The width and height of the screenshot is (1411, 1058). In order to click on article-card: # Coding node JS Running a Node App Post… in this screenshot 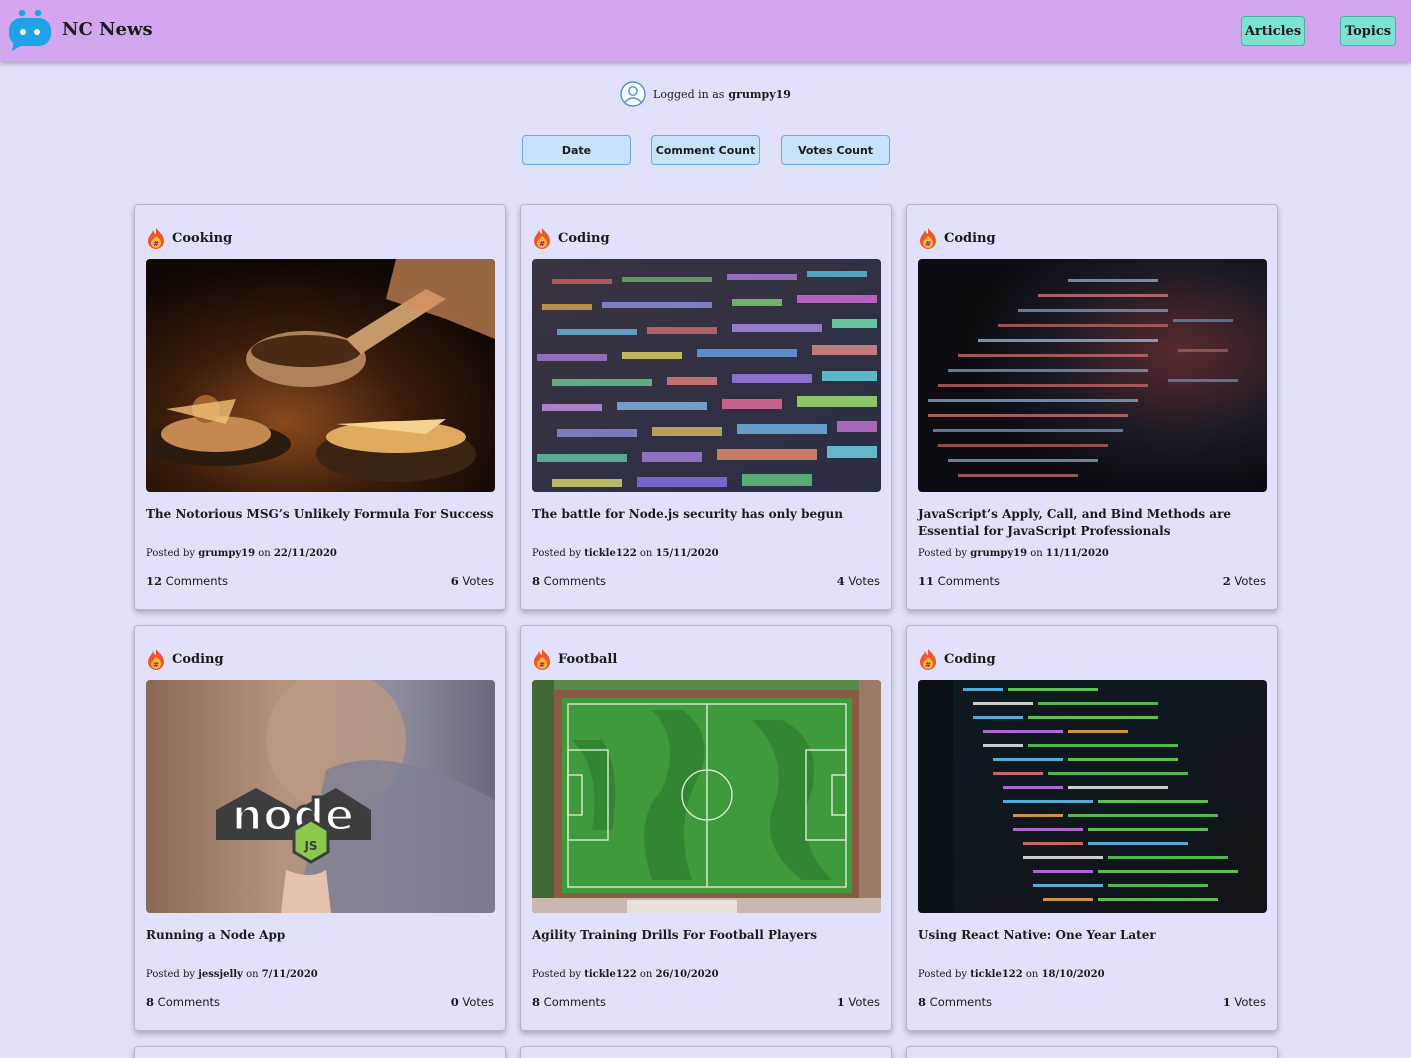, I will do `click(320, 828)`.